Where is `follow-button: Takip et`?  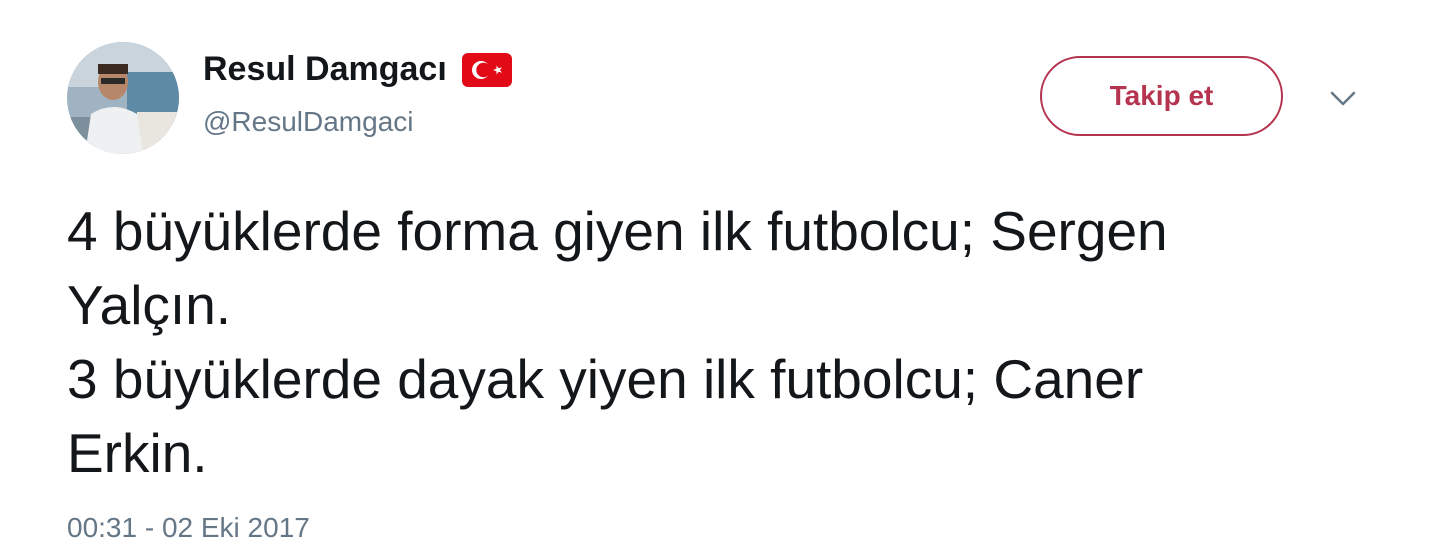
follow-button: Takip et is located at coordinates (1161, 96).